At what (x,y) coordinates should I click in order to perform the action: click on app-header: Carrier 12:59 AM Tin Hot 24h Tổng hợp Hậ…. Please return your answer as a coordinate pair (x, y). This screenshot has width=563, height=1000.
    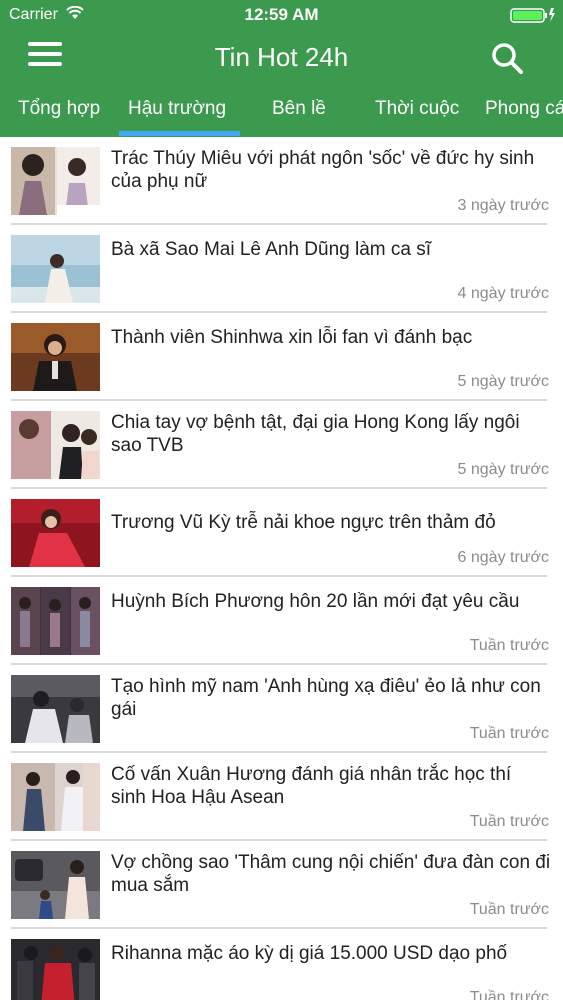
    Looking at the image, I should click on (281, 68).